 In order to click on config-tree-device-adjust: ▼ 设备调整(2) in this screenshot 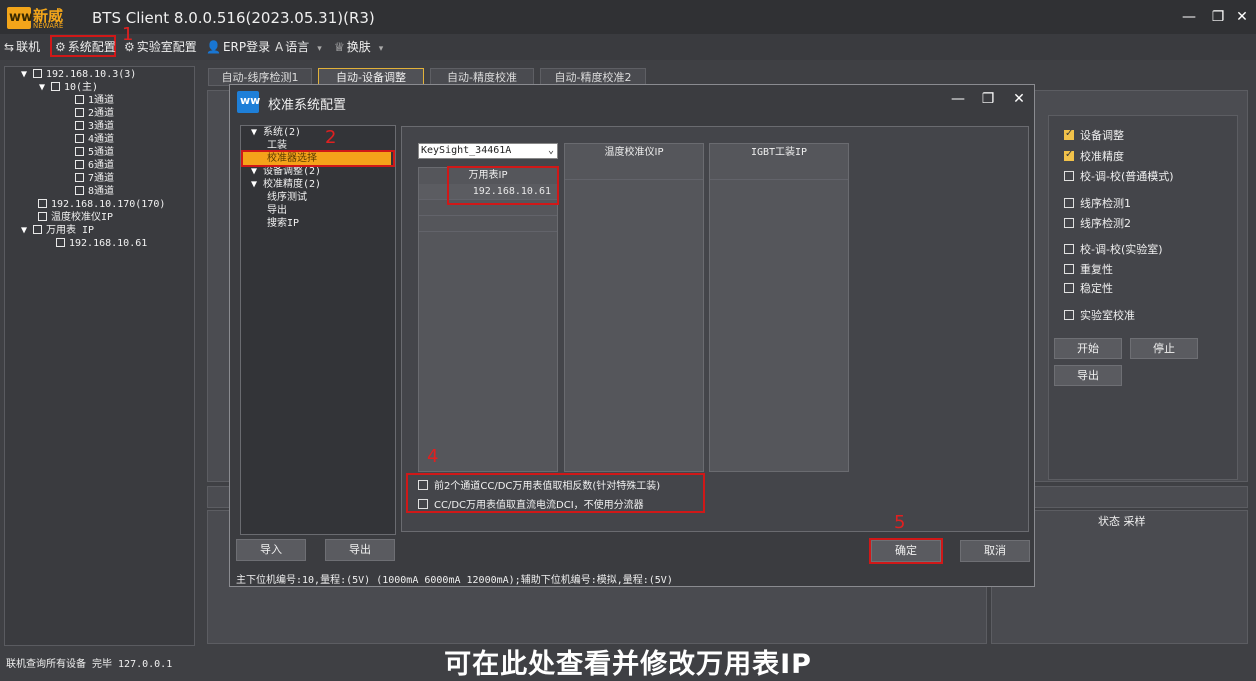, I will do `click(286, 171)`.